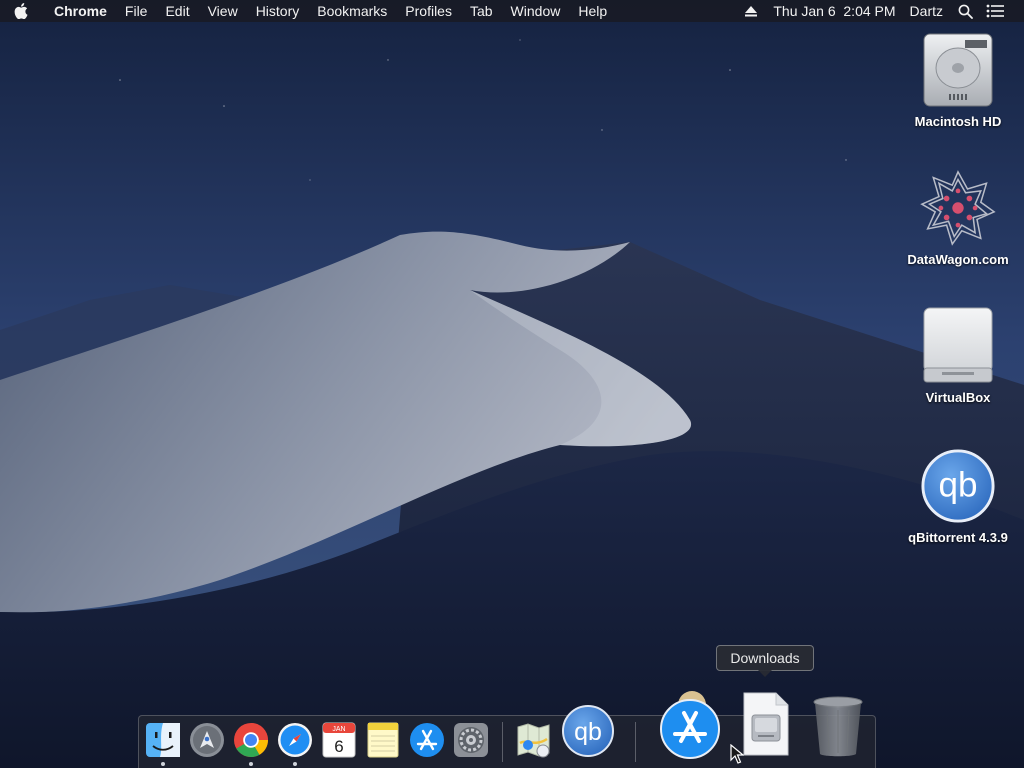 This screenshot has height=768, width=1024. I want to click on menu-user: Dartz, so click(926, 11).